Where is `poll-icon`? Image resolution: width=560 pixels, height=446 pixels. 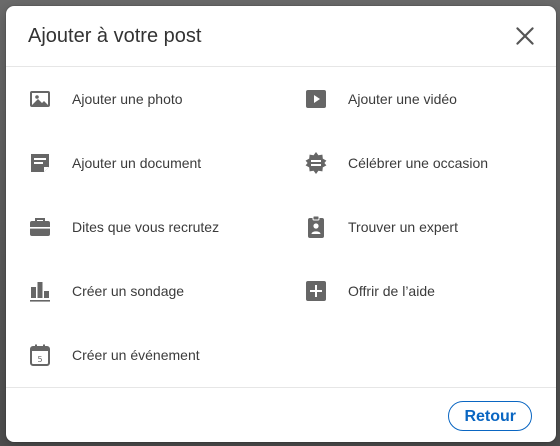 poll-icon is located at coordinates (40, 292).